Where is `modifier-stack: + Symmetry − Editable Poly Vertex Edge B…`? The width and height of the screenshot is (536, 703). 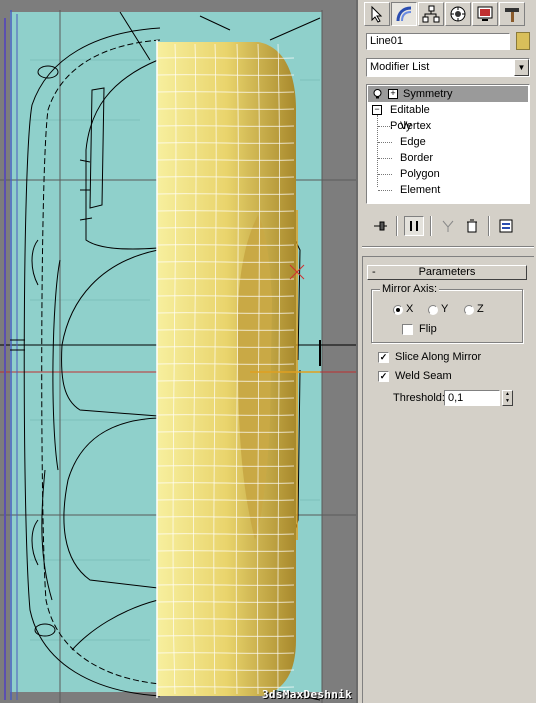
modifier-stack: + Symmetry − Editable Poly Vertex Edge B… is located at coordinates (448, 144).